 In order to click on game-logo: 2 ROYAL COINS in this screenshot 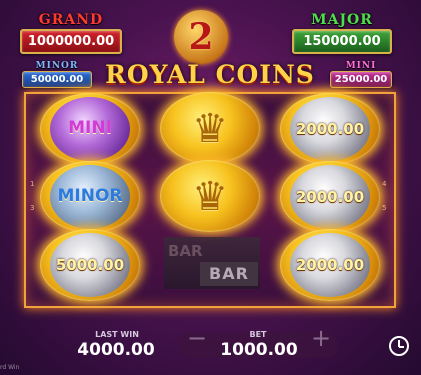, I will do `click(210, 53)`.